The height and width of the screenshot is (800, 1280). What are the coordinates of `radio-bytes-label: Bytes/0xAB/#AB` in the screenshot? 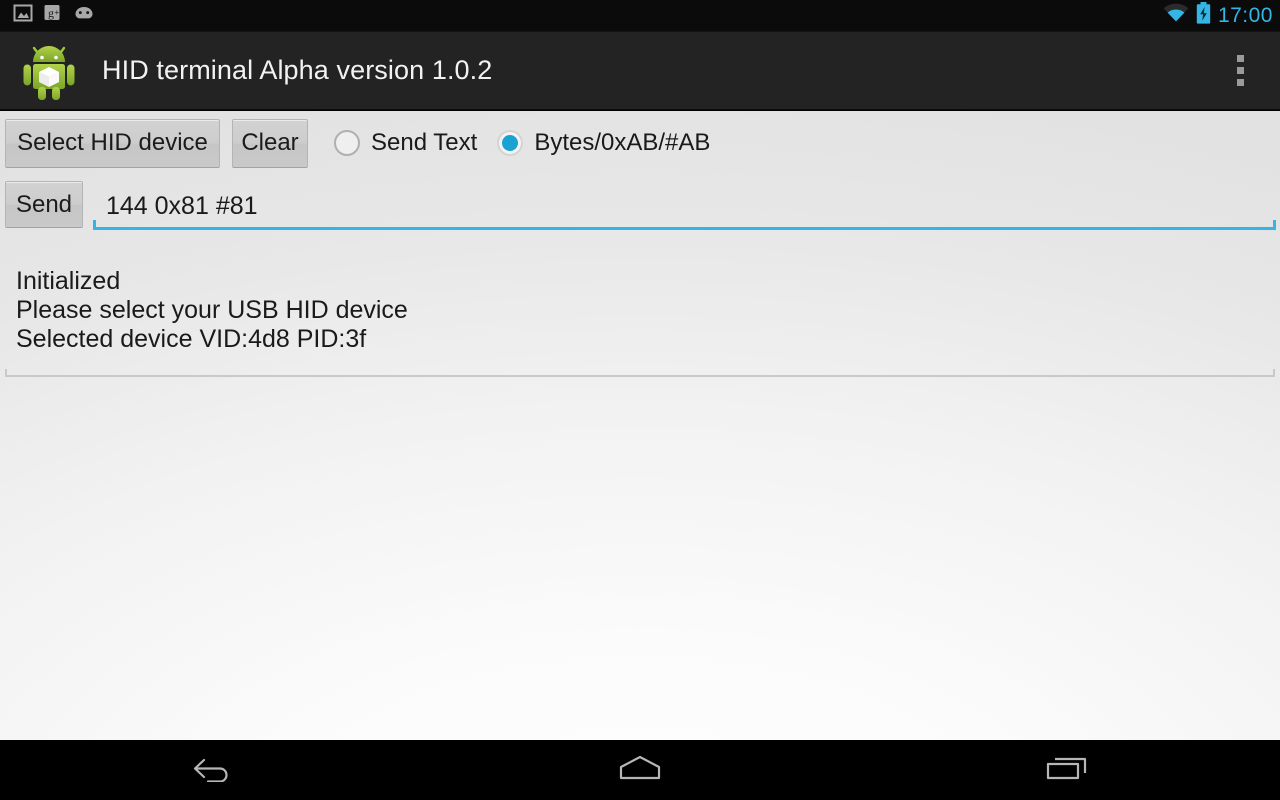 It's located at (622, 142).